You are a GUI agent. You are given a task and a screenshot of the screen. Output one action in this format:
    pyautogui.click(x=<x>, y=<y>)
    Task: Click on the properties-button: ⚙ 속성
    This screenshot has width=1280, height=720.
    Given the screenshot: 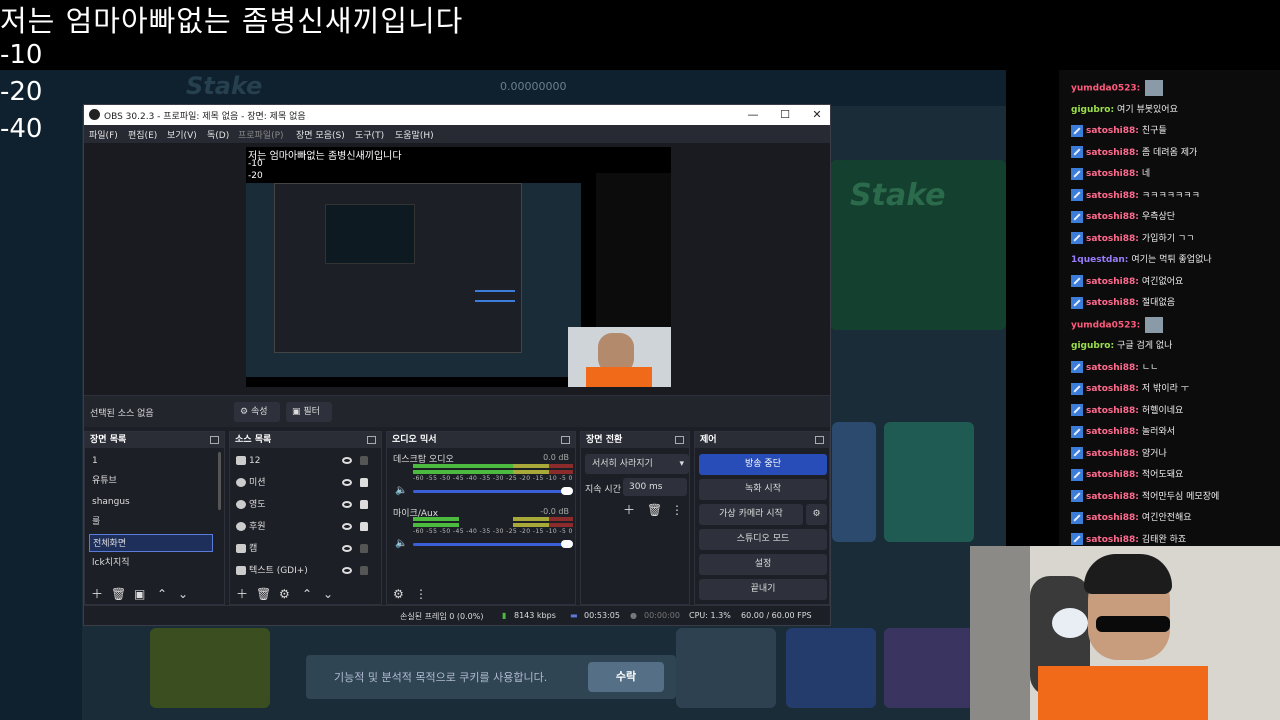 What is the action you would take?
    pyautogui.click(x=257, y=412)
    